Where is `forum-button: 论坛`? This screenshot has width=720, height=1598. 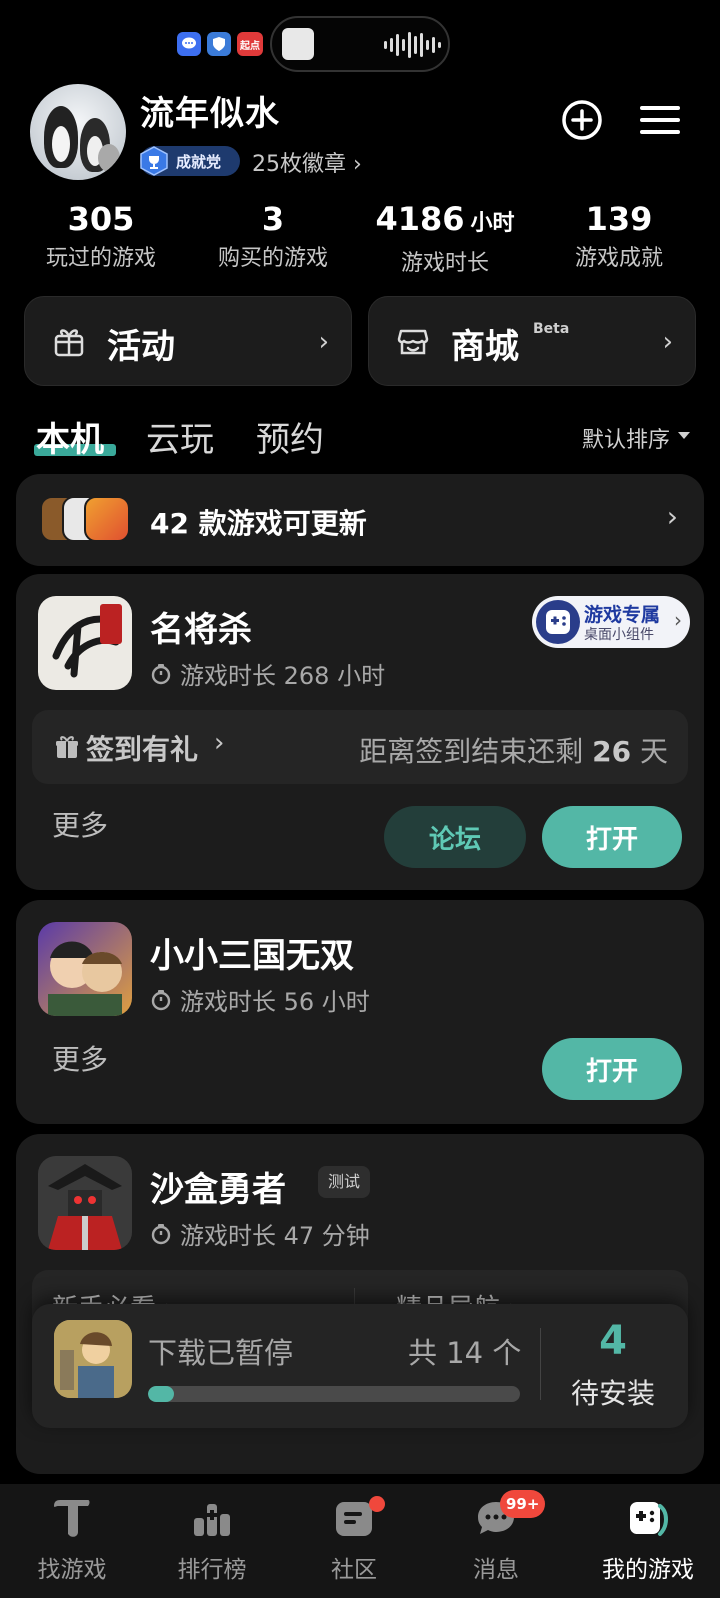
forum-button: 论坛 is located at coordinates (455, 837).